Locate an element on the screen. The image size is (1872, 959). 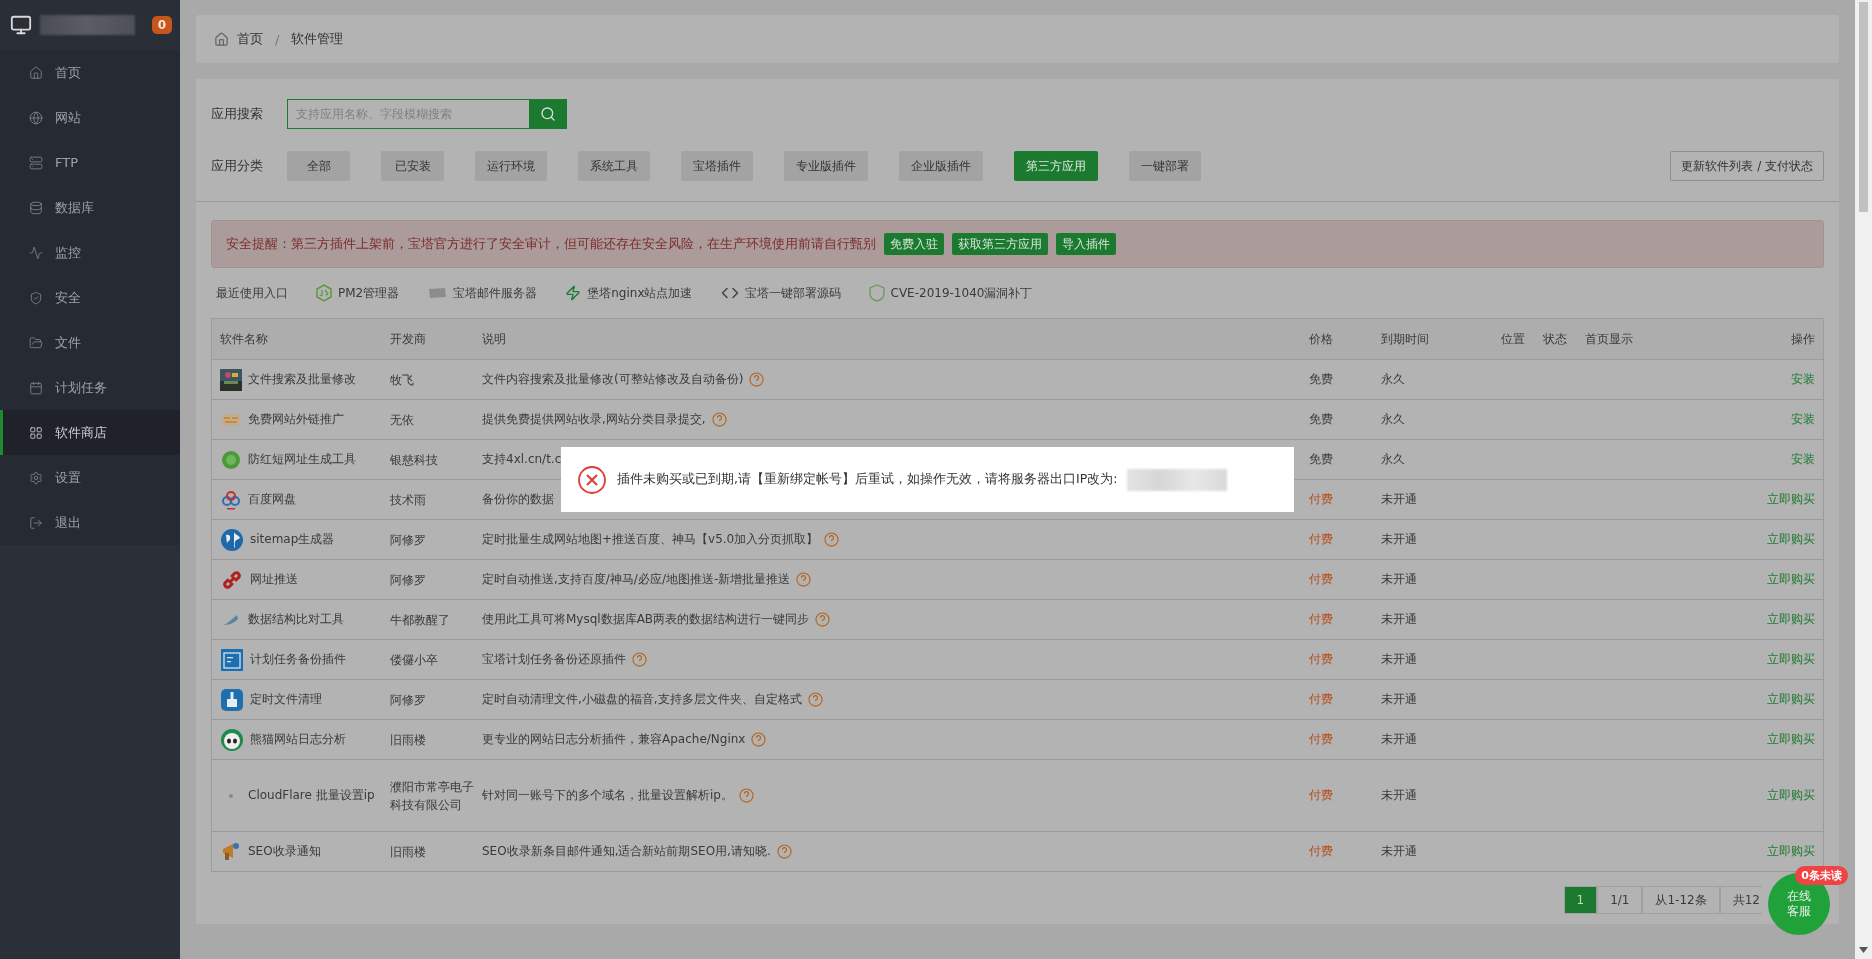
developer-cell-text: 无依 is located at coordinates (402, 420).